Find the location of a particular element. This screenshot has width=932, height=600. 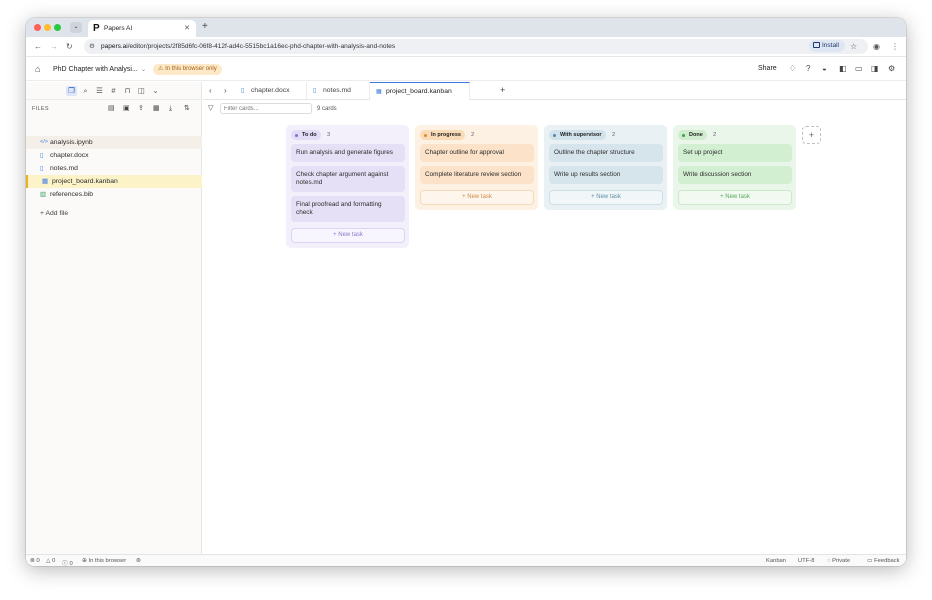

file-item: </> analysis.ipynb is located at coordinates (114, 142).